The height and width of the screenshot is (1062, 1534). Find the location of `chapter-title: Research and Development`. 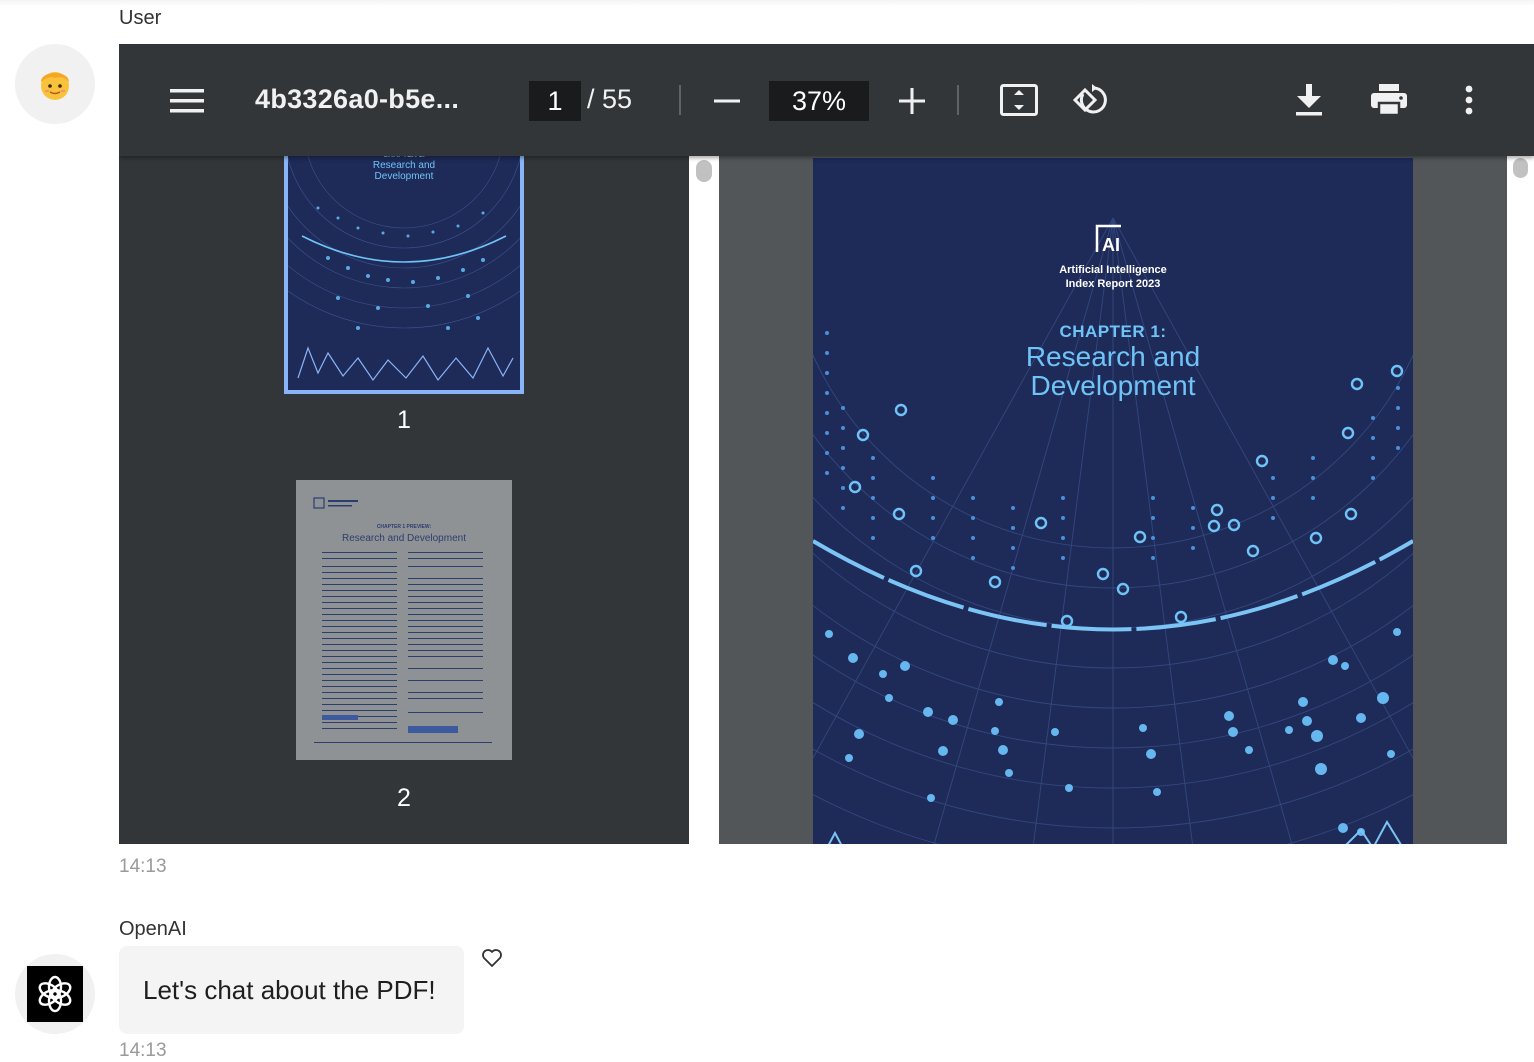

chapter-title: Research and Development is located at coordinates (1113, 371).